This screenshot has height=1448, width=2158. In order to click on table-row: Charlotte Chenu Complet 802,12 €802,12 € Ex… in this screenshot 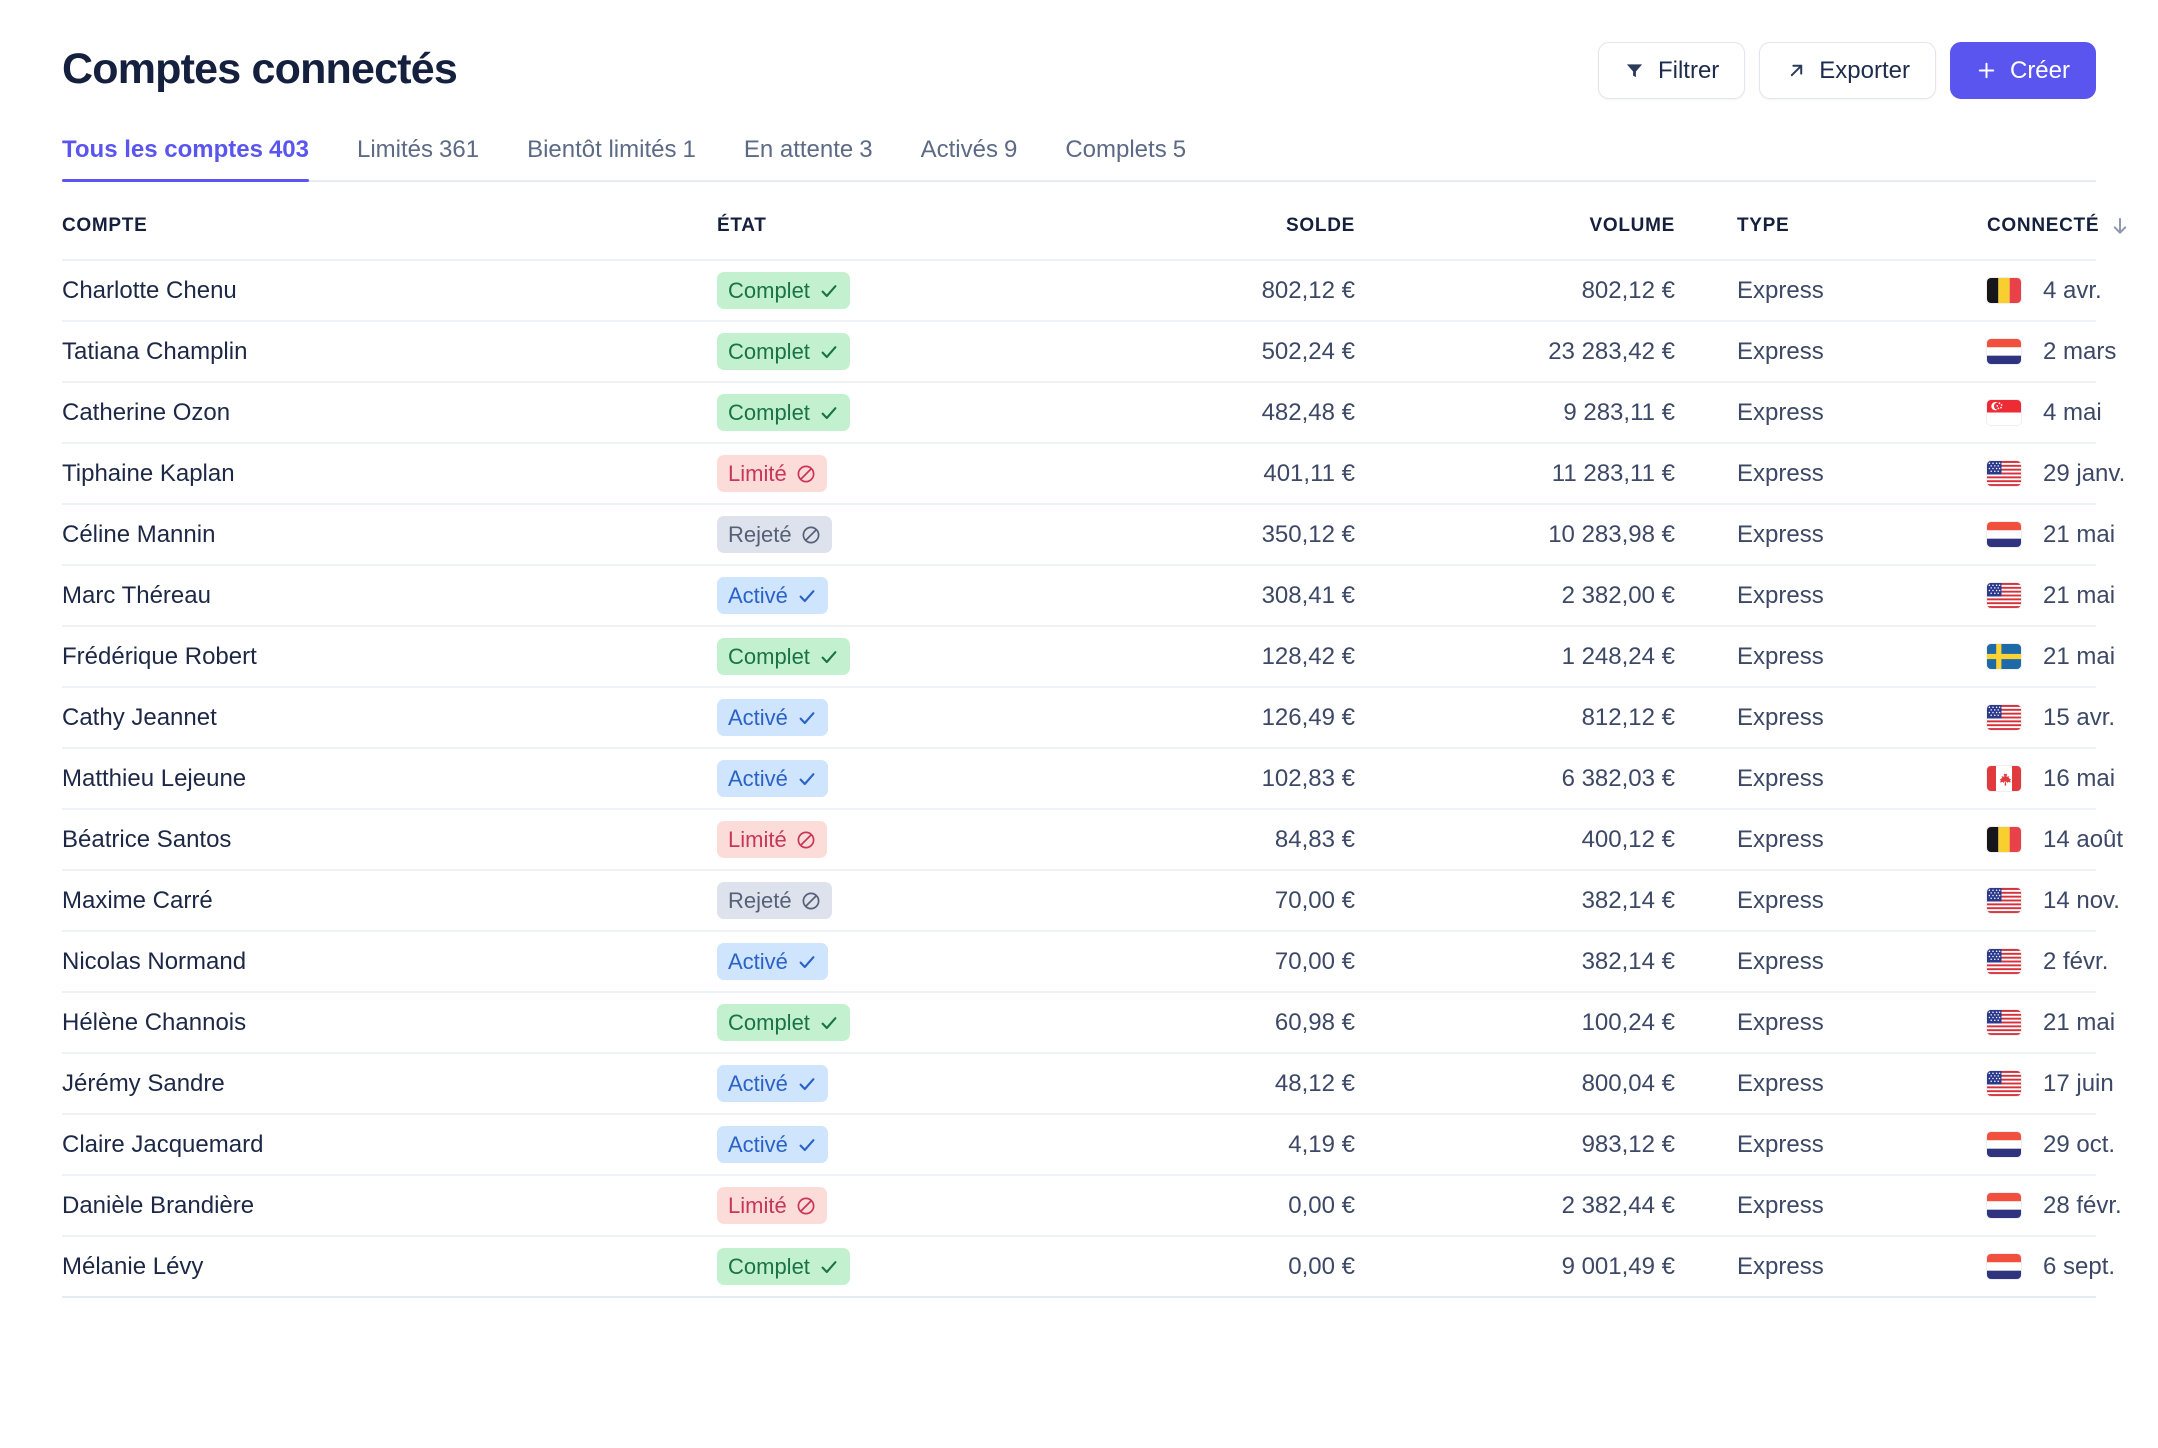, I will do `click(1082, 291)`.